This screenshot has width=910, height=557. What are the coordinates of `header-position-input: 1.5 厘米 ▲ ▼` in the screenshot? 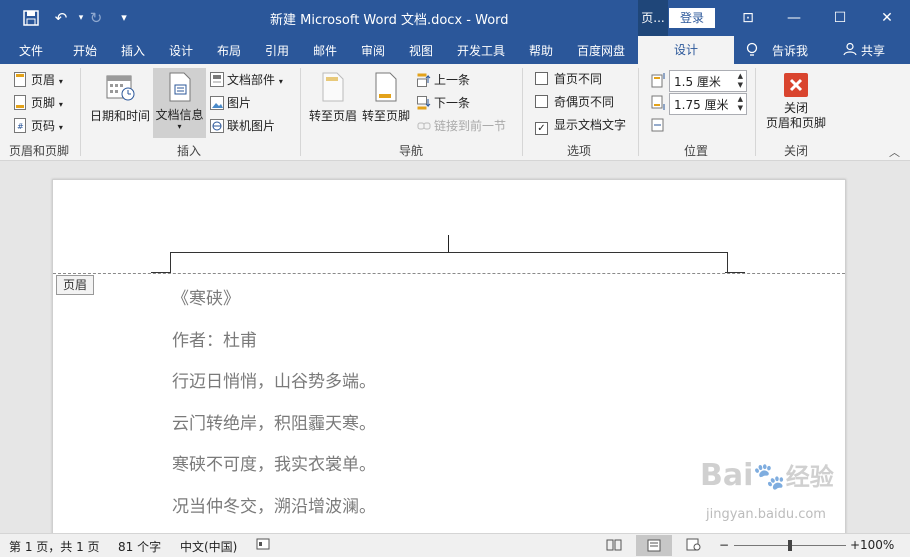 It's located at (708, 81).